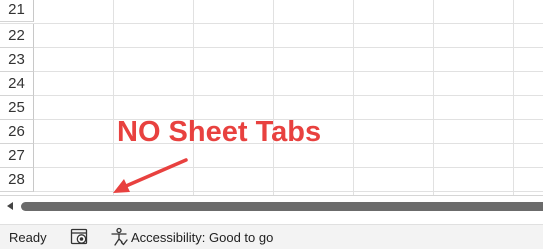 This screenshot has height=249, width=543. I want to click on status-bar: Ready Accessibility: Good to go, so click(271, 236).